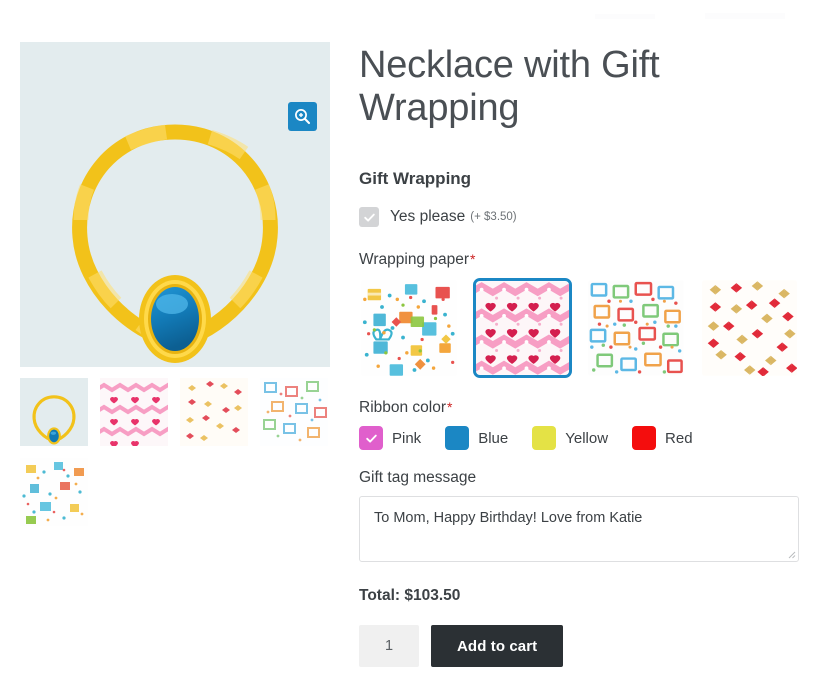 This screenshot has height=681, width=820. Describe the element at coordinates (403, 408) in the screenshot. I see `ribbon-color-label-text: Ribbon color` at that location.